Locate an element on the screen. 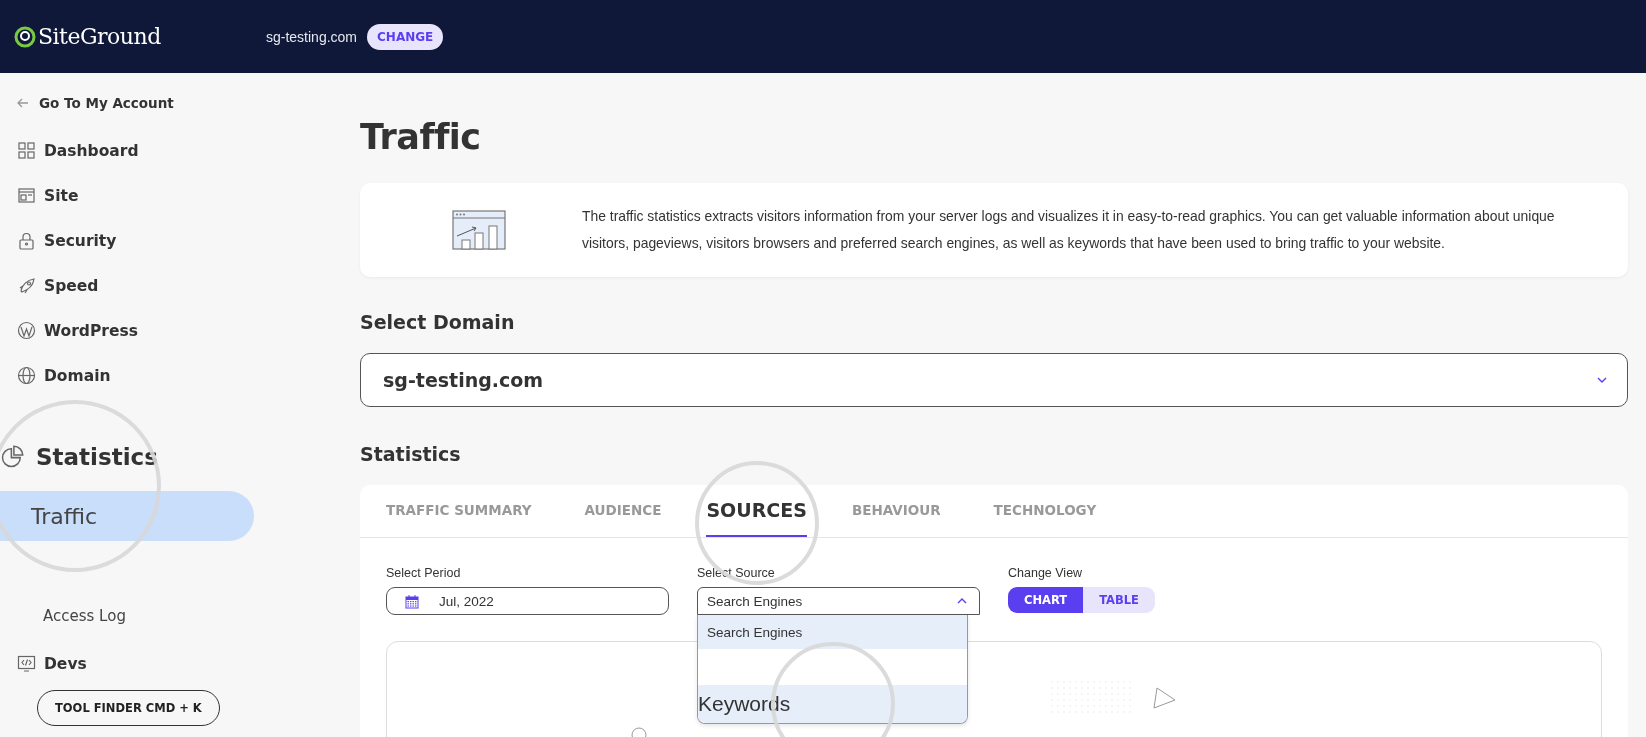  window-icon is located at coordinates (26, 195).